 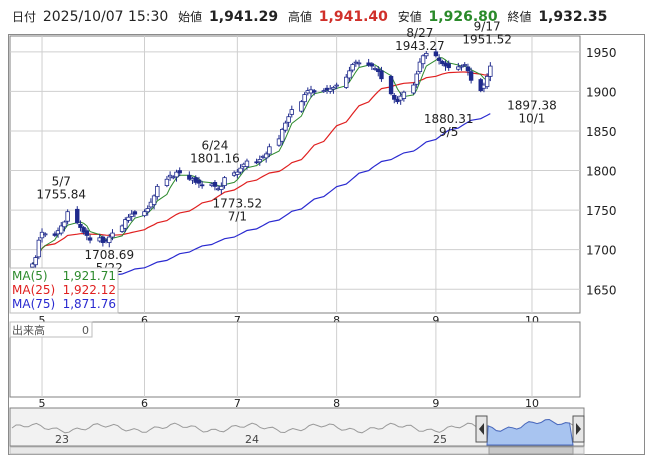 What do you see at coordinates (61, 181) in the screenshot?
I see `annotation-date: 5/7` at bounding box center [61, 181].